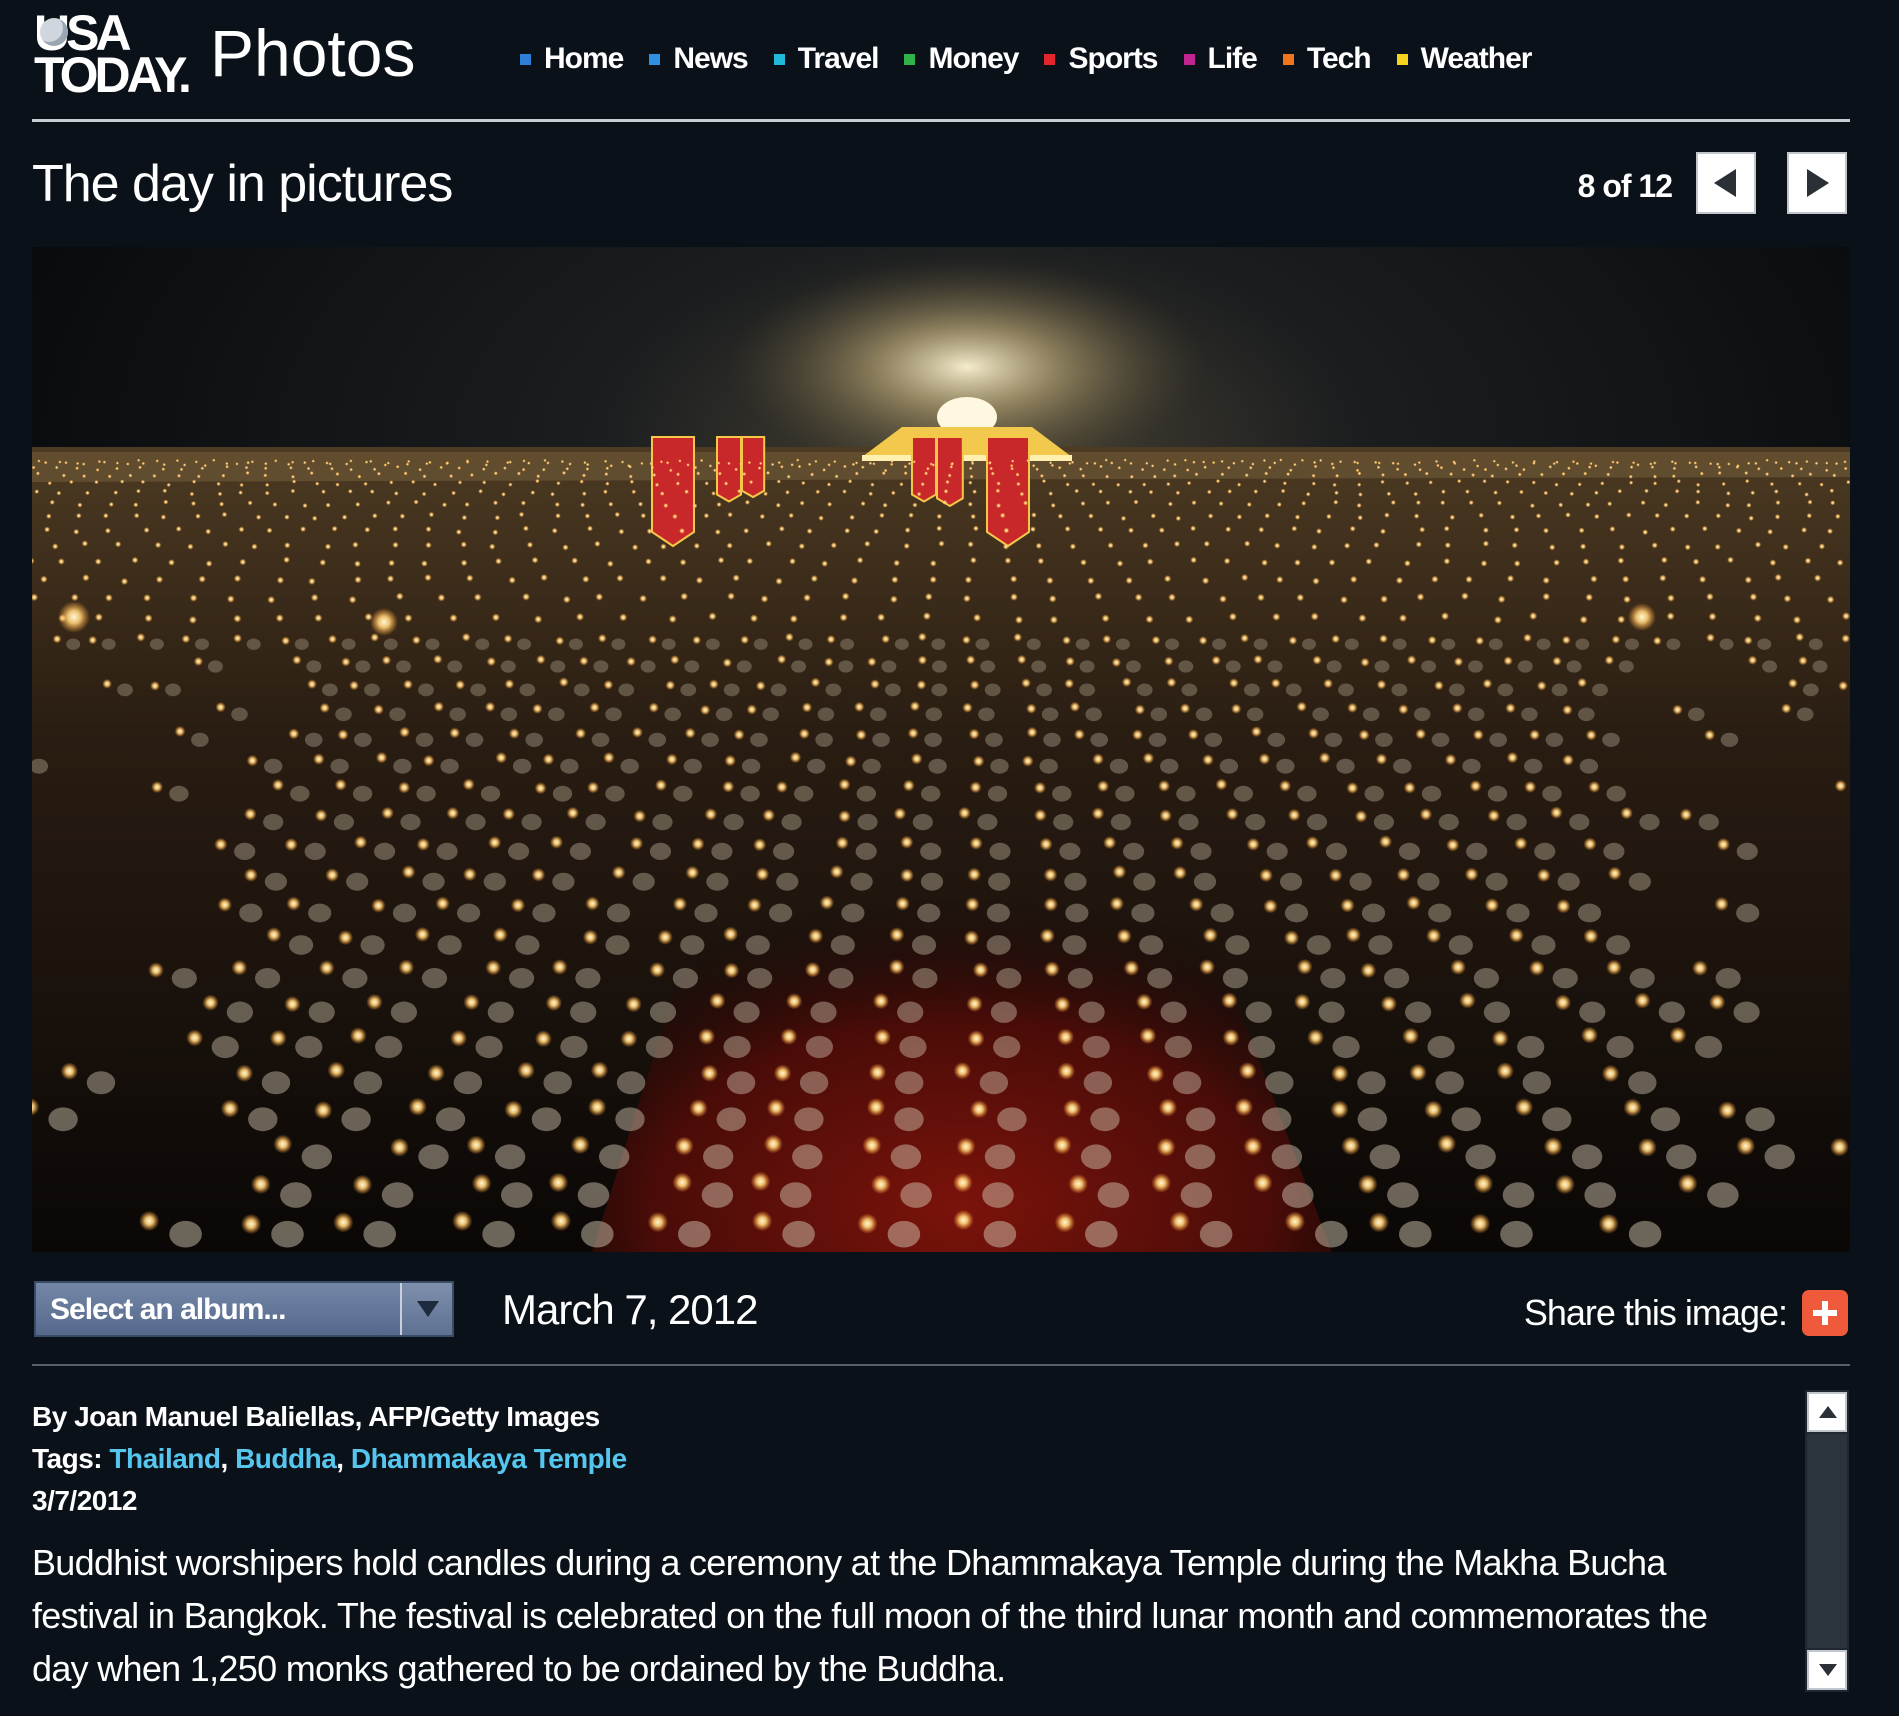  What do you see at coordinates (1726, 183) in the screenshot?
I see `previous-photo-button` at bounding box center [1726, 183].